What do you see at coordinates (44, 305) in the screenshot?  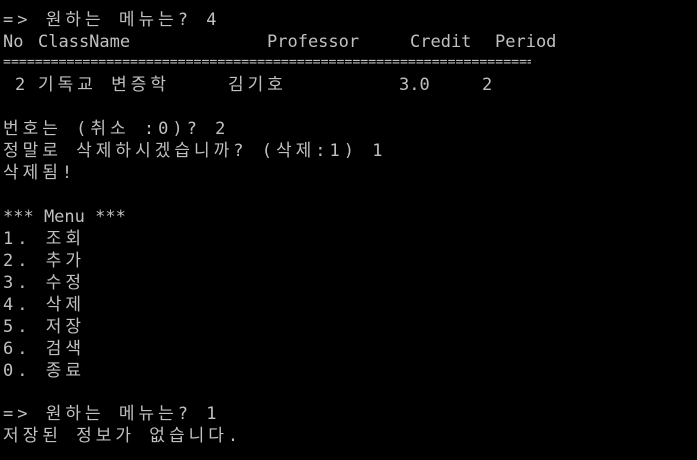 I see `menu-item-delete: 4. 삭제` at bounding box center [44, 305].